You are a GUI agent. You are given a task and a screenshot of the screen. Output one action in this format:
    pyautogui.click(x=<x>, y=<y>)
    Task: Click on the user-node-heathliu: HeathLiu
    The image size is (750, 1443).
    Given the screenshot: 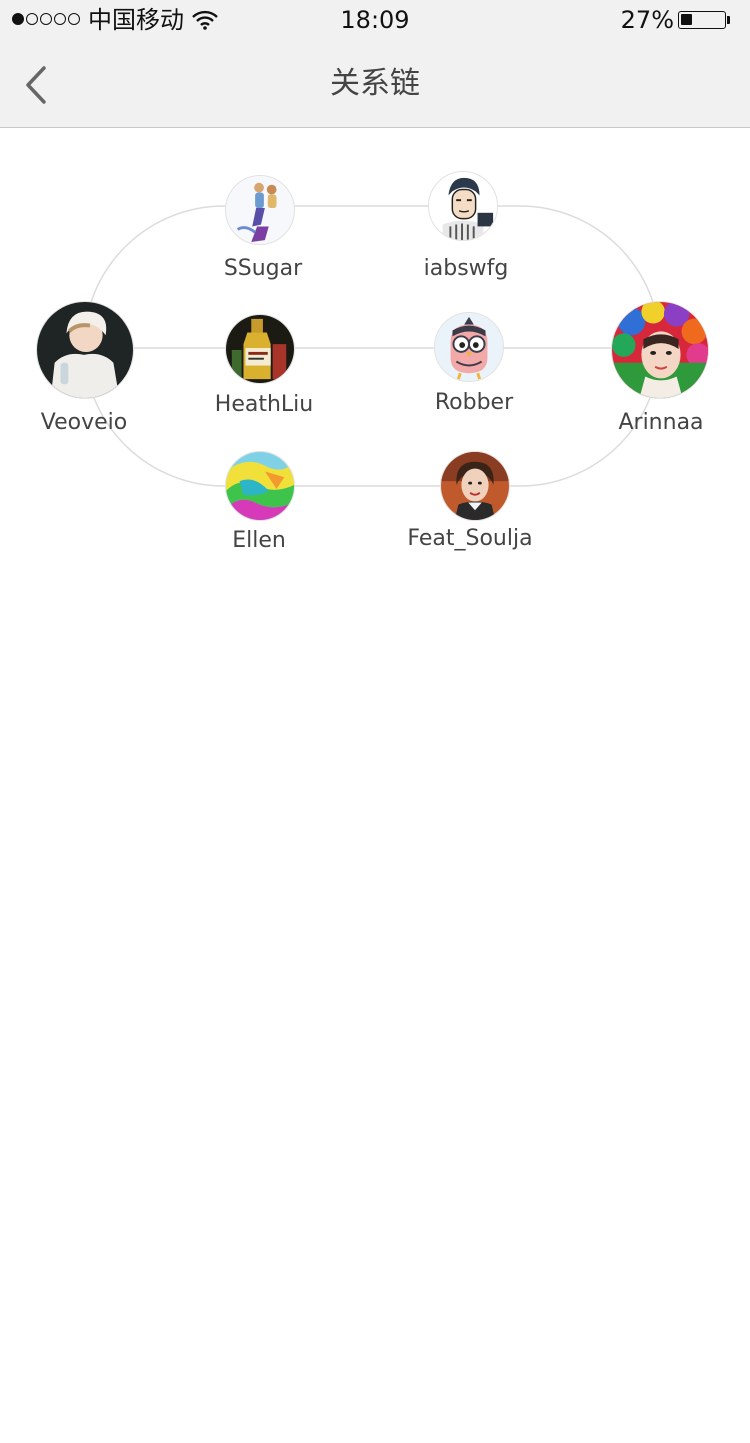 What is the action you would take?
    pyautogui.click(x=264, y=369)
    